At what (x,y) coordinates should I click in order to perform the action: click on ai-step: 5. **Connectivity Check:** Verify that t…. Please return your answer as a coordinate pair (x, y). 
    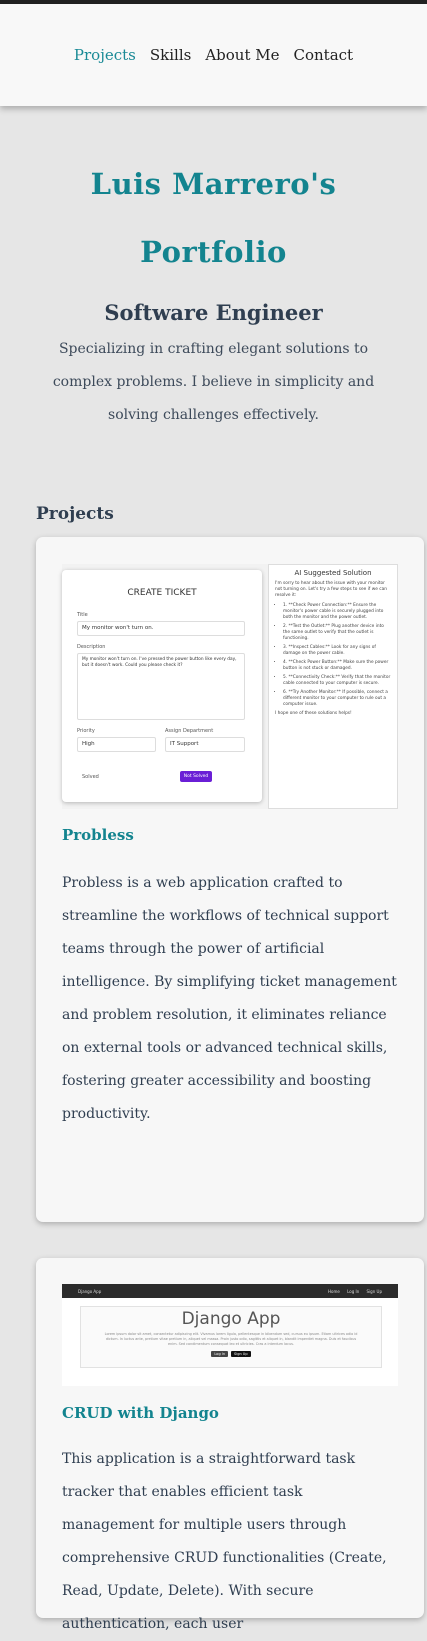
    Looking at the image, I should click on (337, 681).